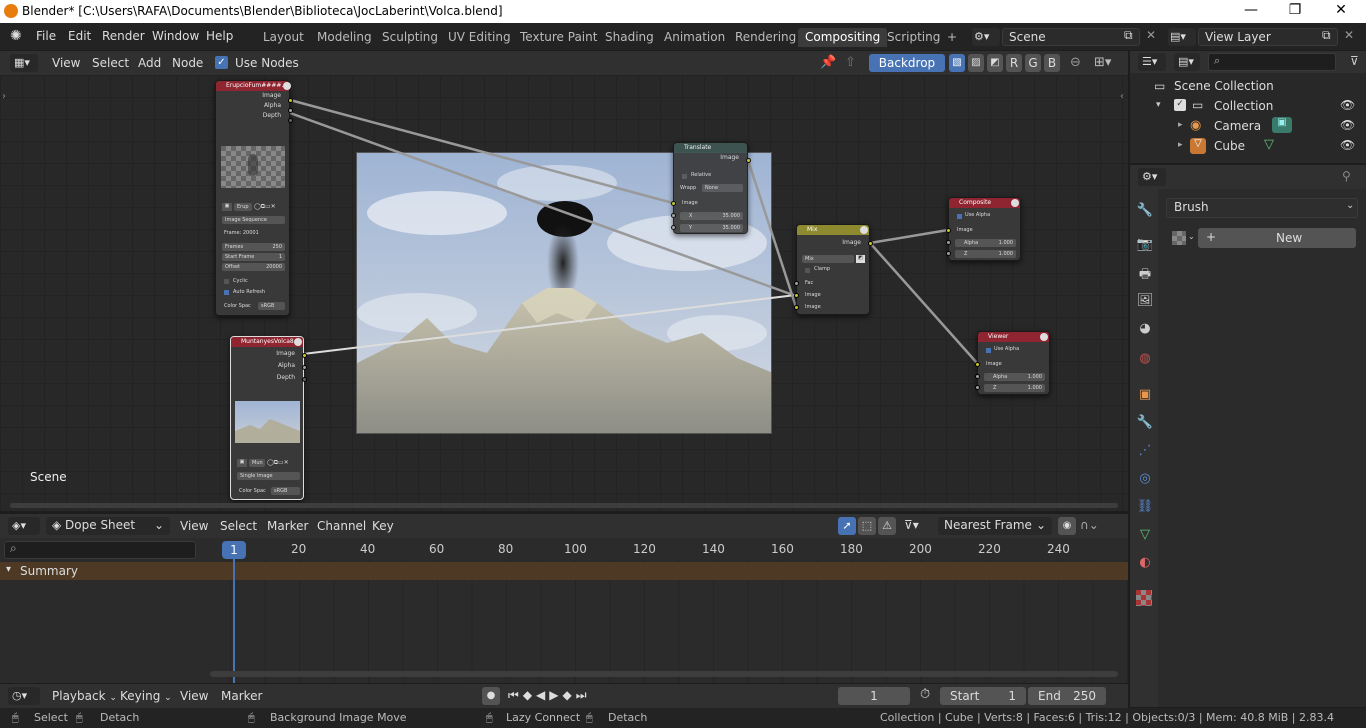 The height and width of the screenshot is (728, 1366). What do you see at coordinates (243, 207) in the screenshot?
I see `image-name-field: Erup` at bounding box center [243, 207].